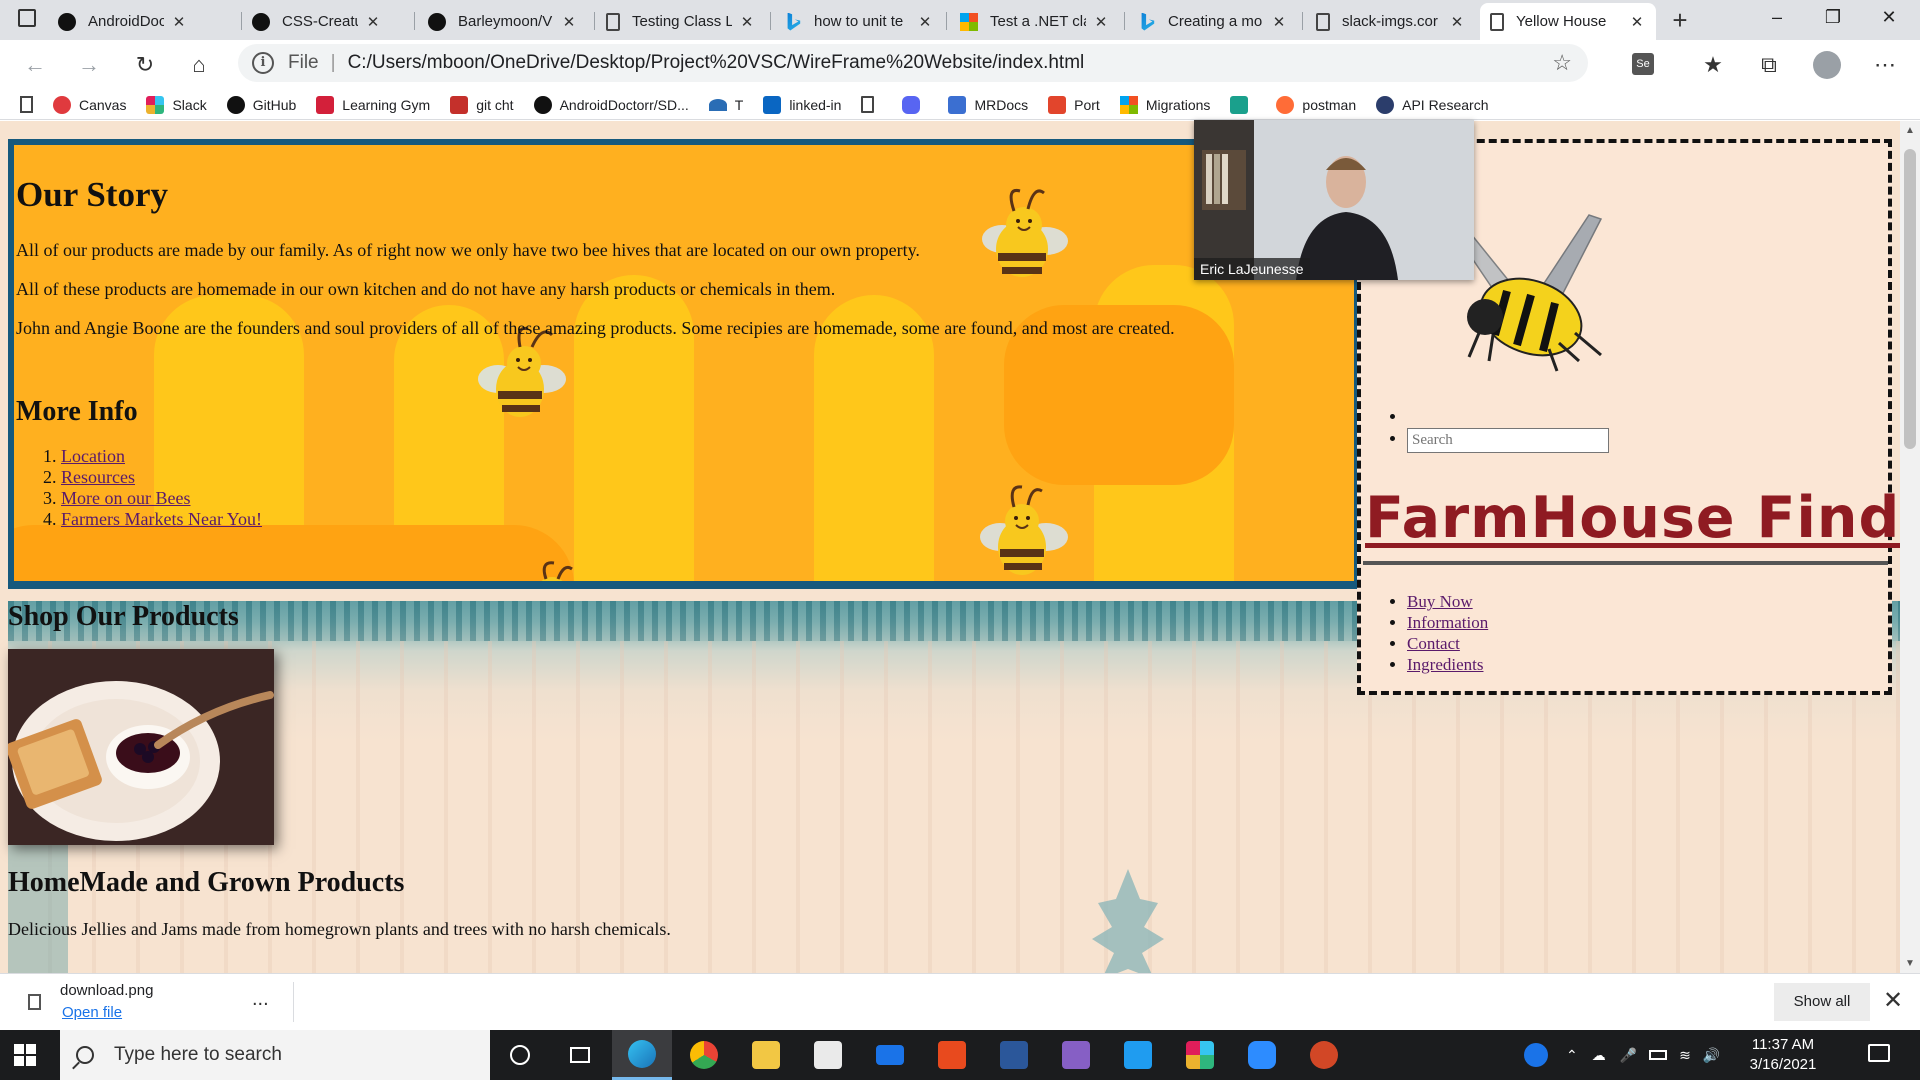 The image size is (1920, 1080). What do you see at coordinates (92, 1012) in the screenshot?
I see `open-file-link: Open file` at bounding box center [92, 1012].